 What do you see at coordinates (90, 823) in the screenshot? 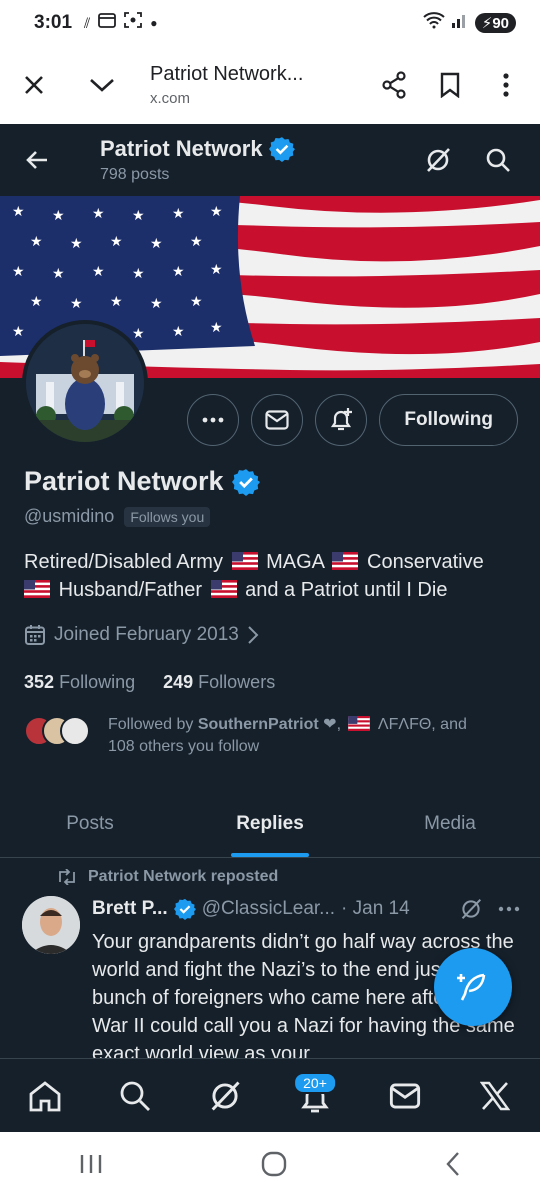
I see `tab-posts: Posts` at bounding box center [90, 823].